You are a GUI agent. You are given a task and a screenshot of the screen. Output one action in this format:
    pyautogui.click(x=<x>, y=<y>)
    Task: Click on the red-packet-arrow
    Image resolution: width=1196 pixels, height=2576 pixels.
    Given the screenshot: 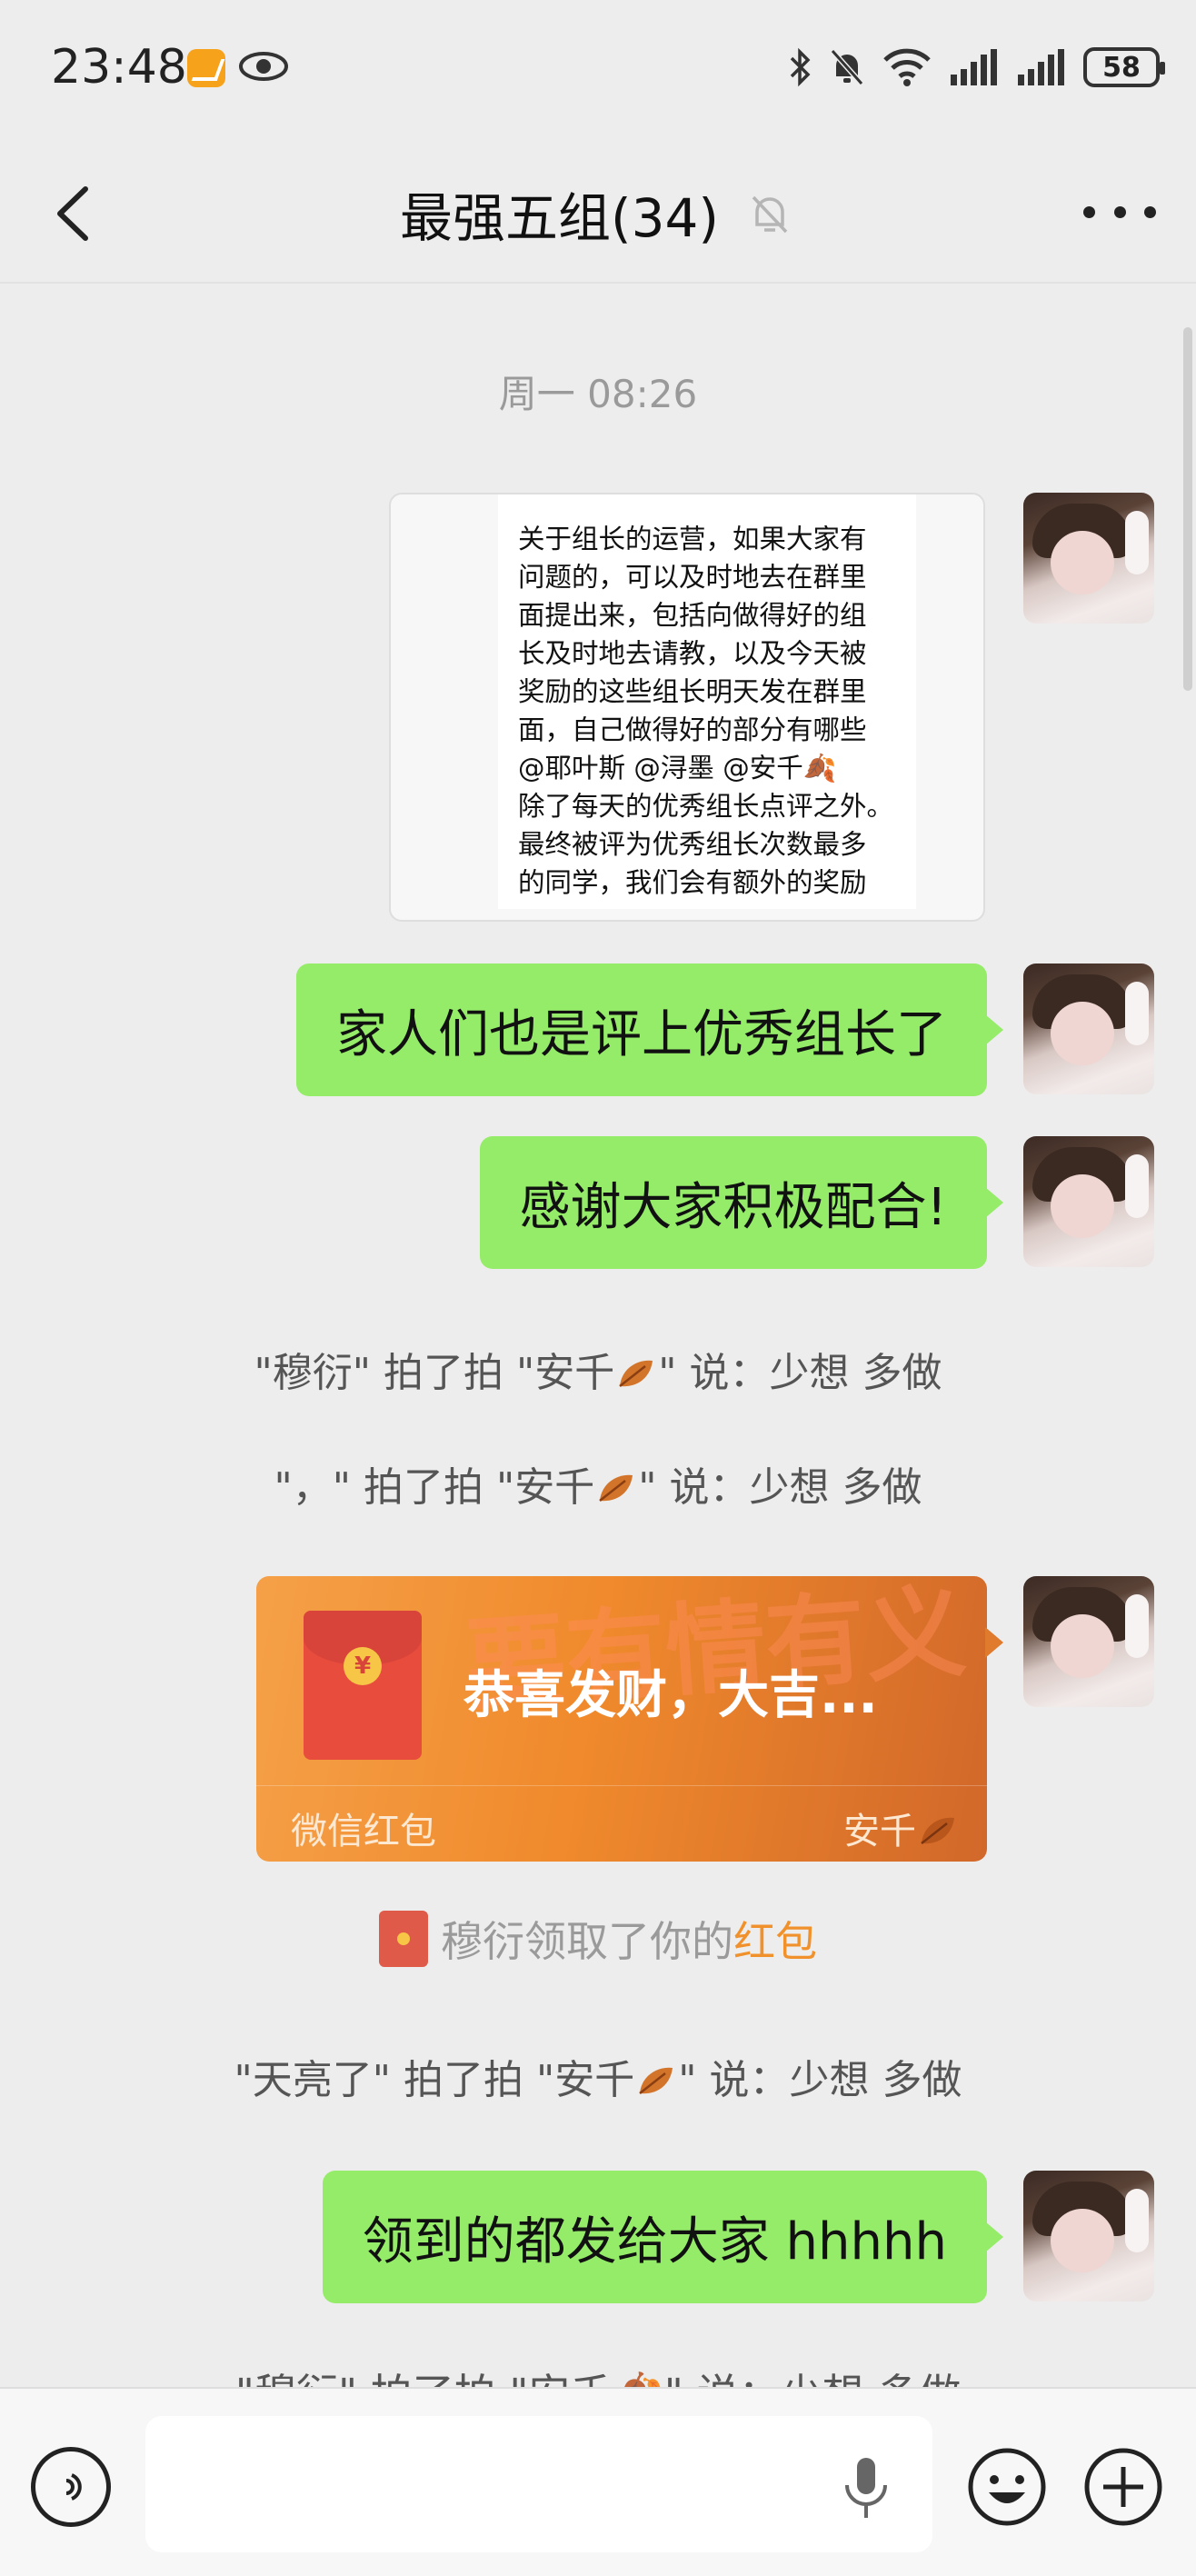 What is the action you would take?
    pyautogui.click(x=994, y=1642)
    